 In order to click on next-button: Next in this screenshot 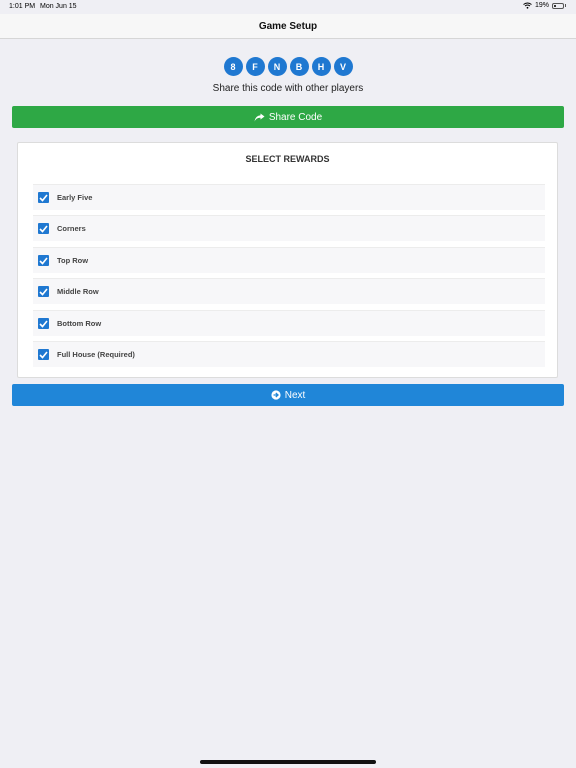, I will do `click(288, 395)`.